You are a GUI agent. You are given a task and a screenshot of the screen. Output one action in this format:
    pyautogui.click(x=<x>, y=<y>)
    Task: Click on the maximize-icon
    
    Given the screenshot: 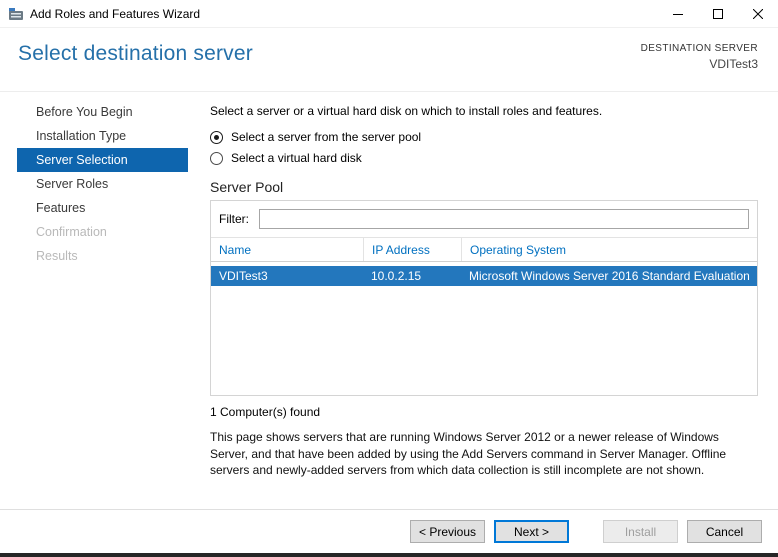 What is the action you would take?
    pyautogui.click(x=718, y=13)
    